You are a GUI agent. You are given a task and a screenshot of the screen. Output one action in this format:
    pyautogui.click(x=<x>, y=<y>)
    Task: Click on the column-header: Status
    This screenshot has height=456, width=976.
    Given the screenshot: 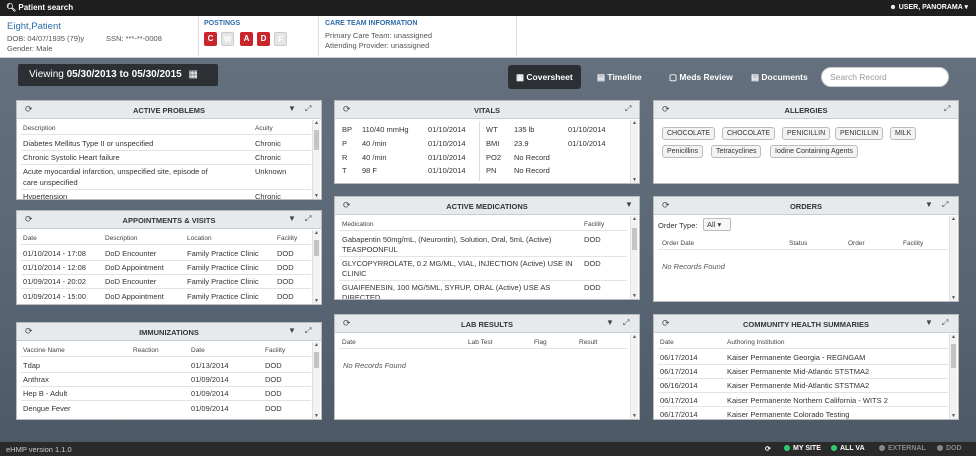 What is the action you would take?
    pyautogui.click(x=798, y=243)
    